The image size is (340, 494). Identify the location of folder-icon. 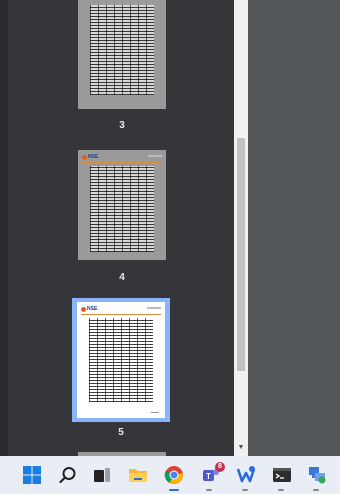
(138, 475).